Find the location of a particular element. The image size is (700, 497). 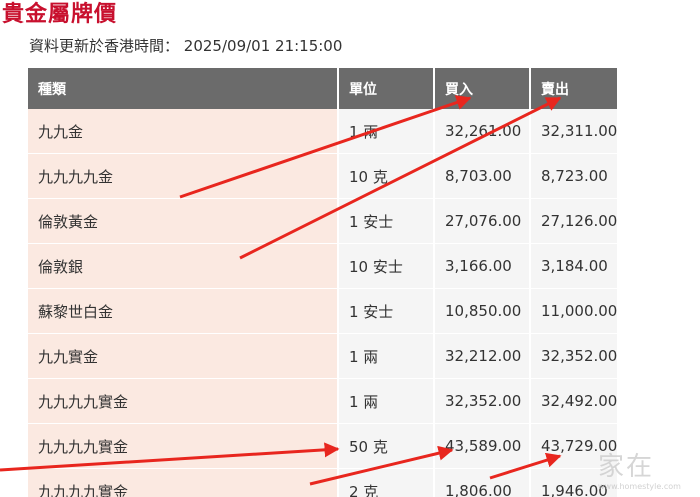

cell-unit: 10 安士 is located at coordinates (386, 266).